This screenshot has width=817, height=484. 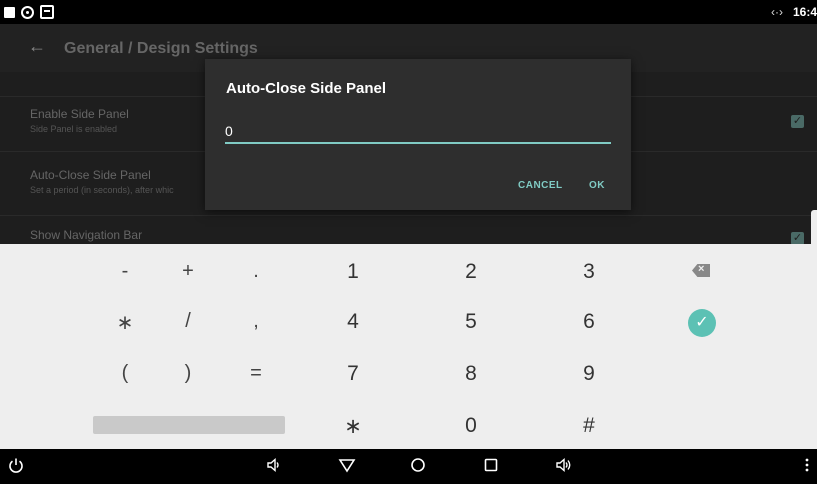 What do you see at coordinates (589, 374) in the screenshot?
I see `key-9: 9` at bounding box center [589, 374].